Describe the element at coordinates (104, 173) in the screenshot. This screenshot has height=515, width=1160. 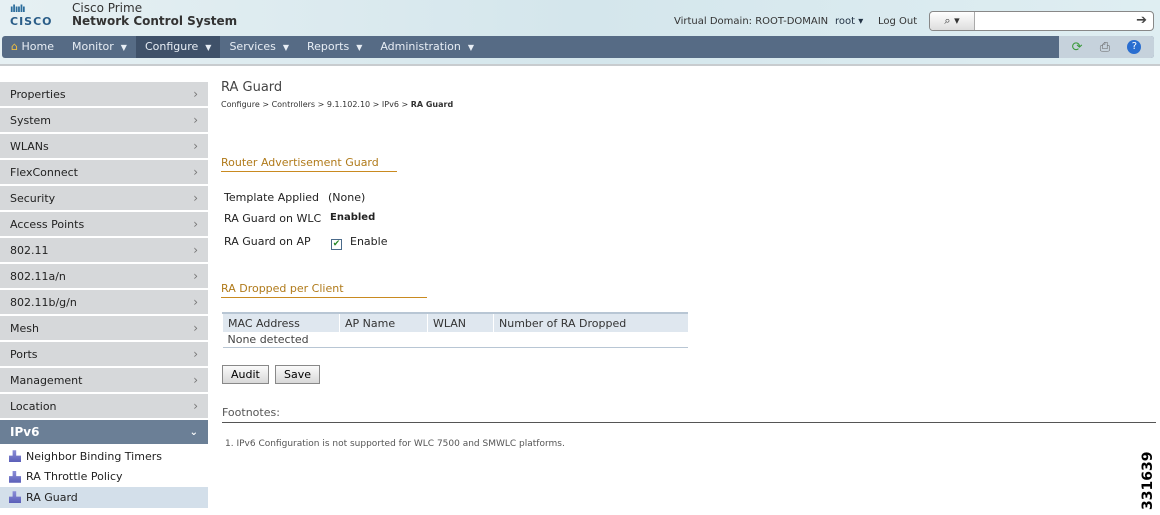
I see `sidebar-item: FlexConnect ›` at that location.